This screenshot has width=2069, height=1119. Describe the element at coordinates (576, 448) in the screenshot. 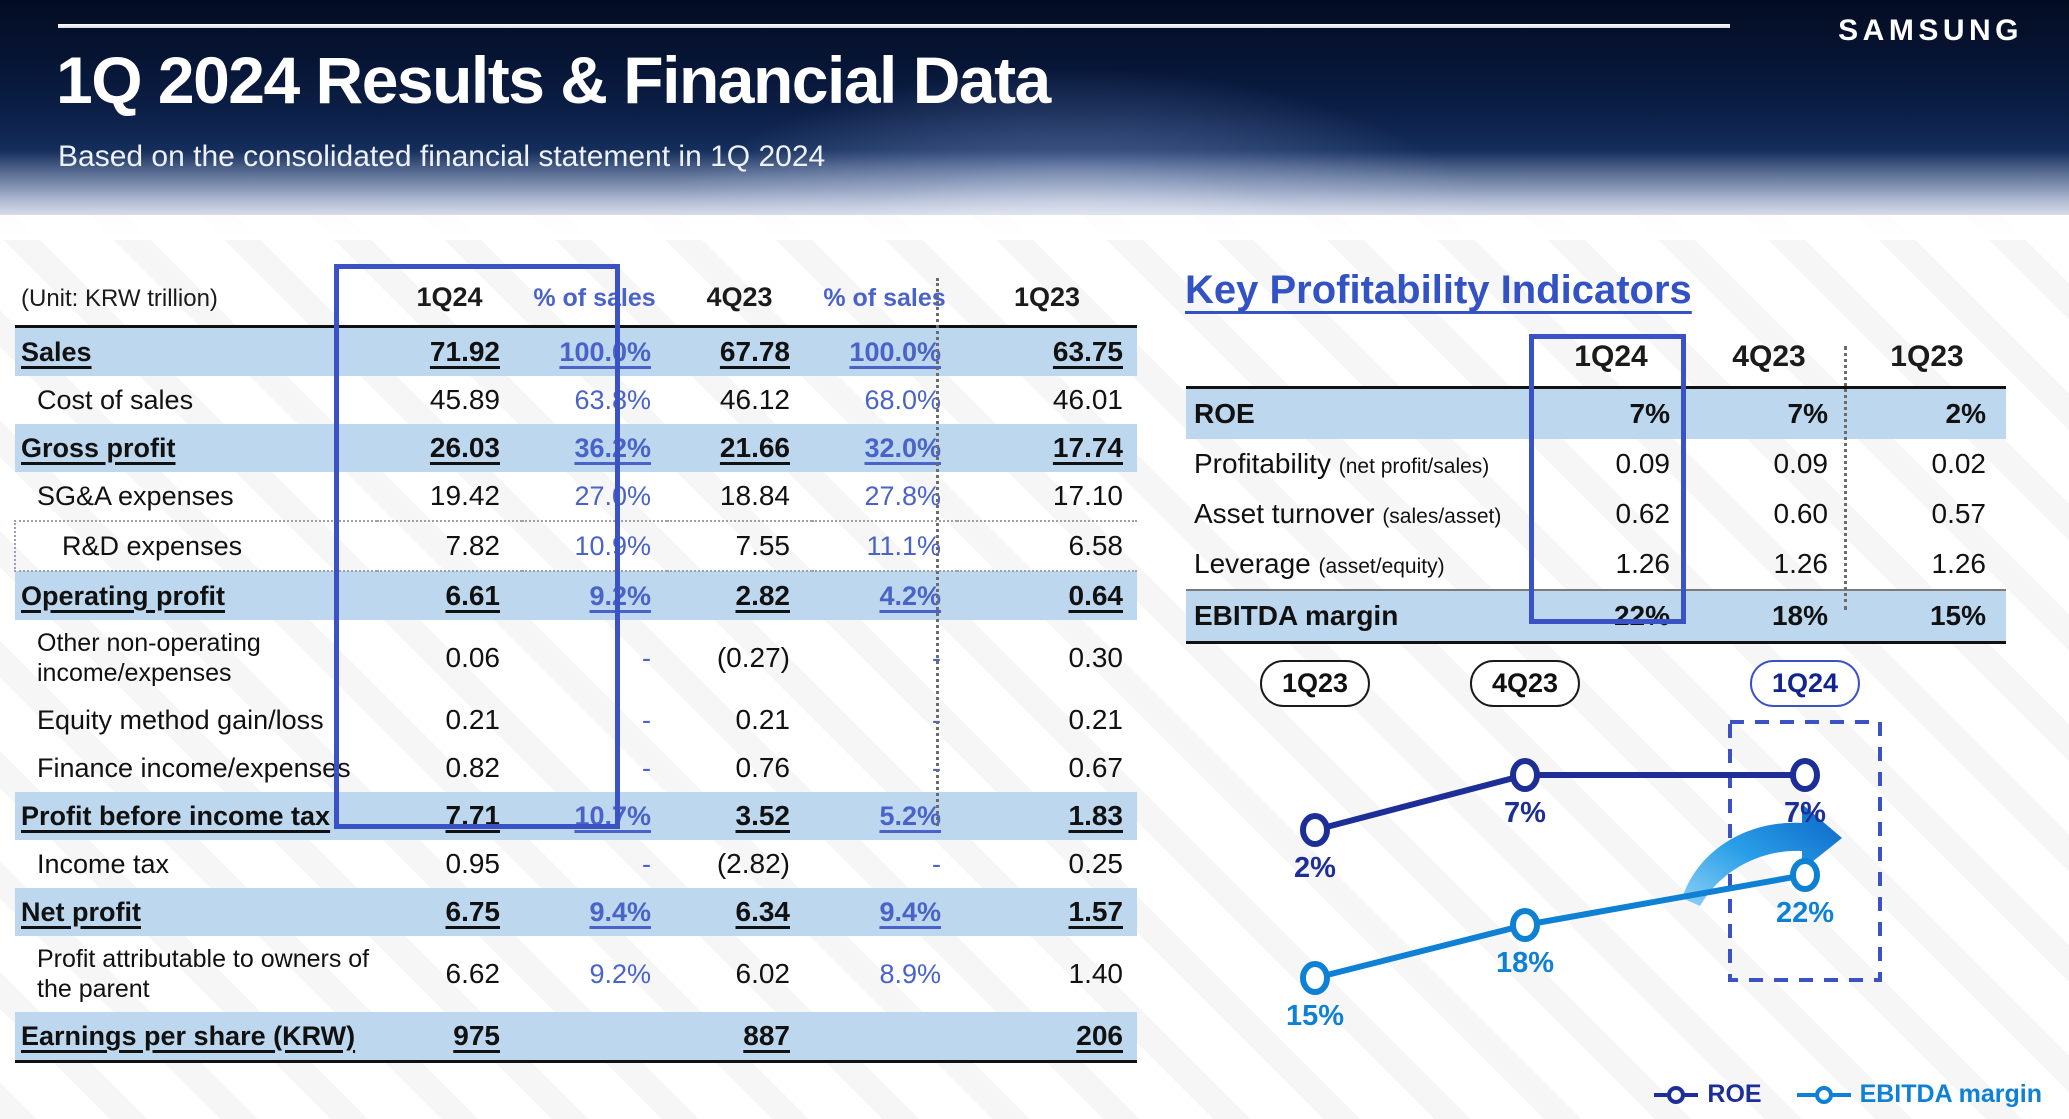

I see `table-row: Gross profit 26.03 36.2% 21.66 32.0% 17.74` at that location.